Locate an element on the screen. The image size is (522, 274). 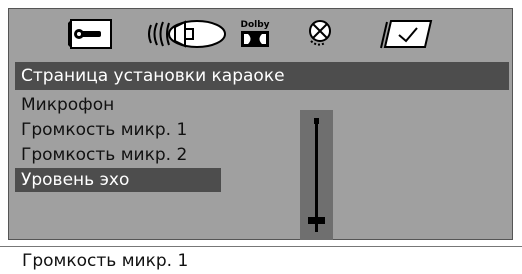
menu-item-echo-level: Уровень эхо is located at coordinates (118, 180).